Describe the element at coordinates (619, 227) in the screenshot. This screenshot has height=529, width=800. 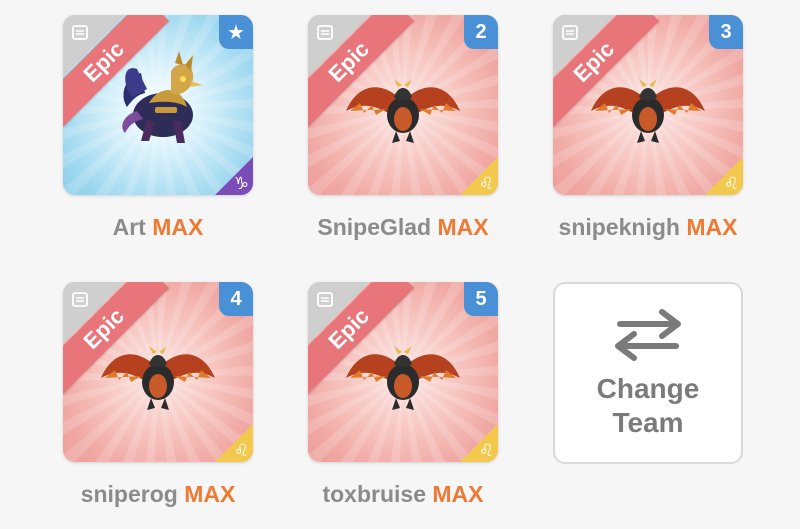
I see `monster-name: snipeknigh` at that location.